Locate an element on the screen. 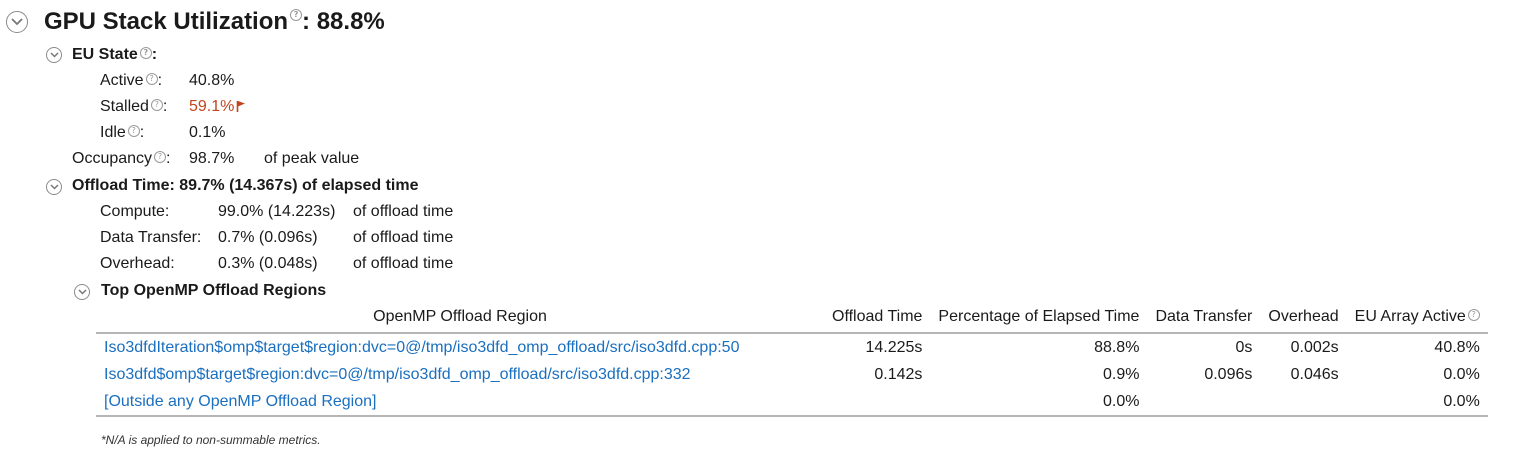 The height and width of the screenshot is (453, 1532). metric-idle: Idle?: is located at coordinates (122, 133).